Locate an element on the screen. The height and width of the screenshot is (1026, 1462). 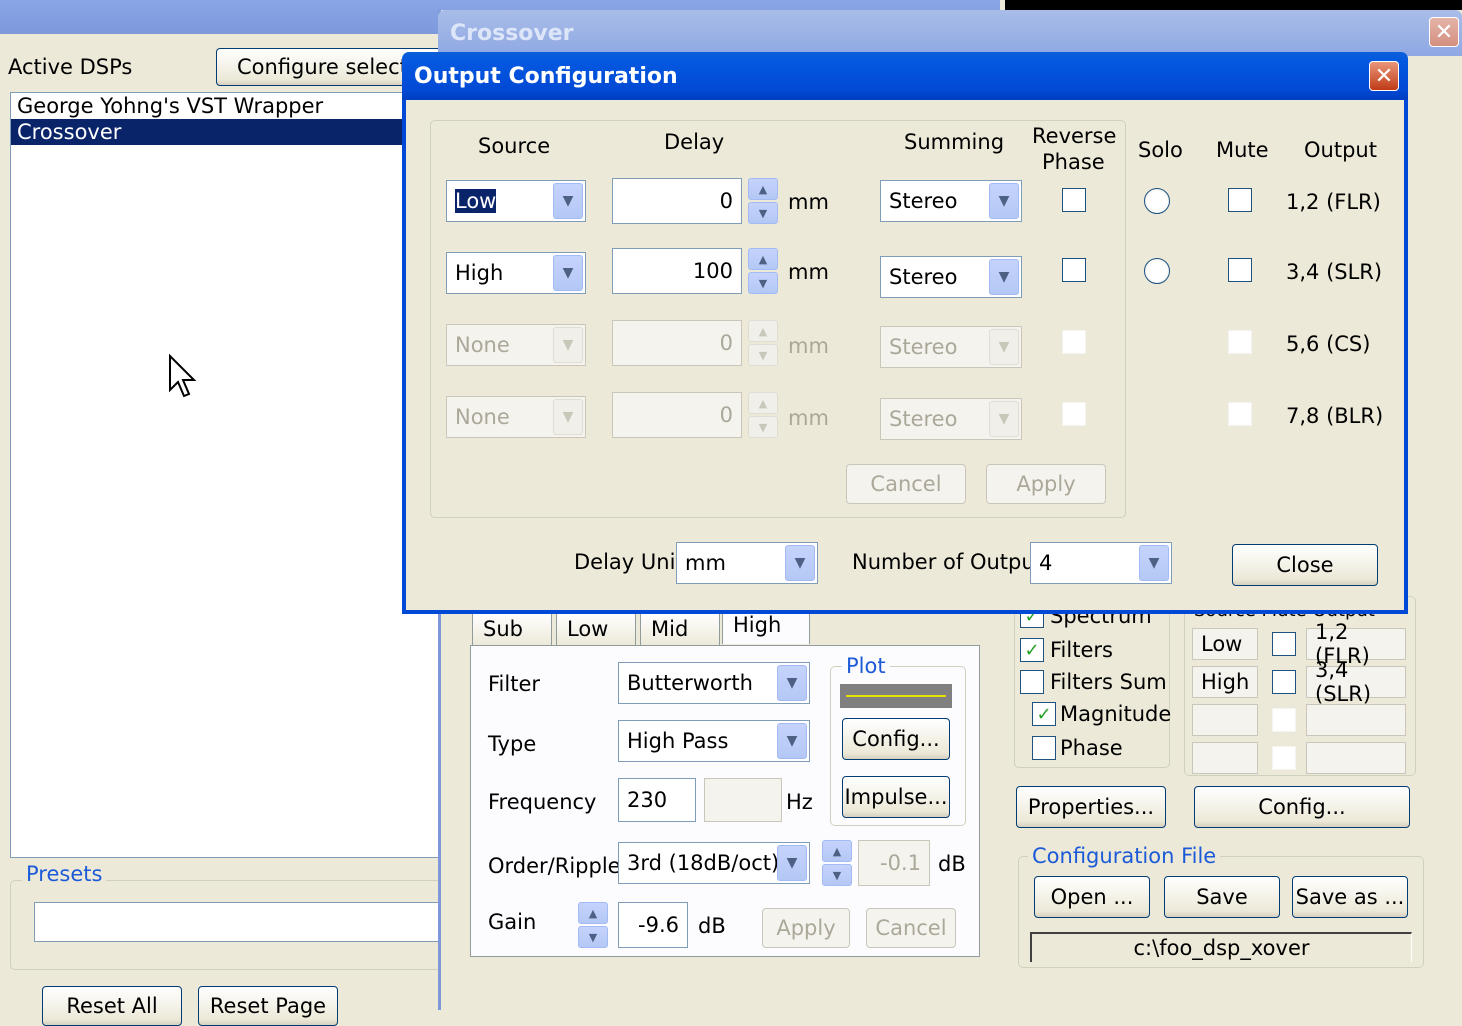
row1-summing-select: Stereo ▼ is located at coordinates (951, 201).